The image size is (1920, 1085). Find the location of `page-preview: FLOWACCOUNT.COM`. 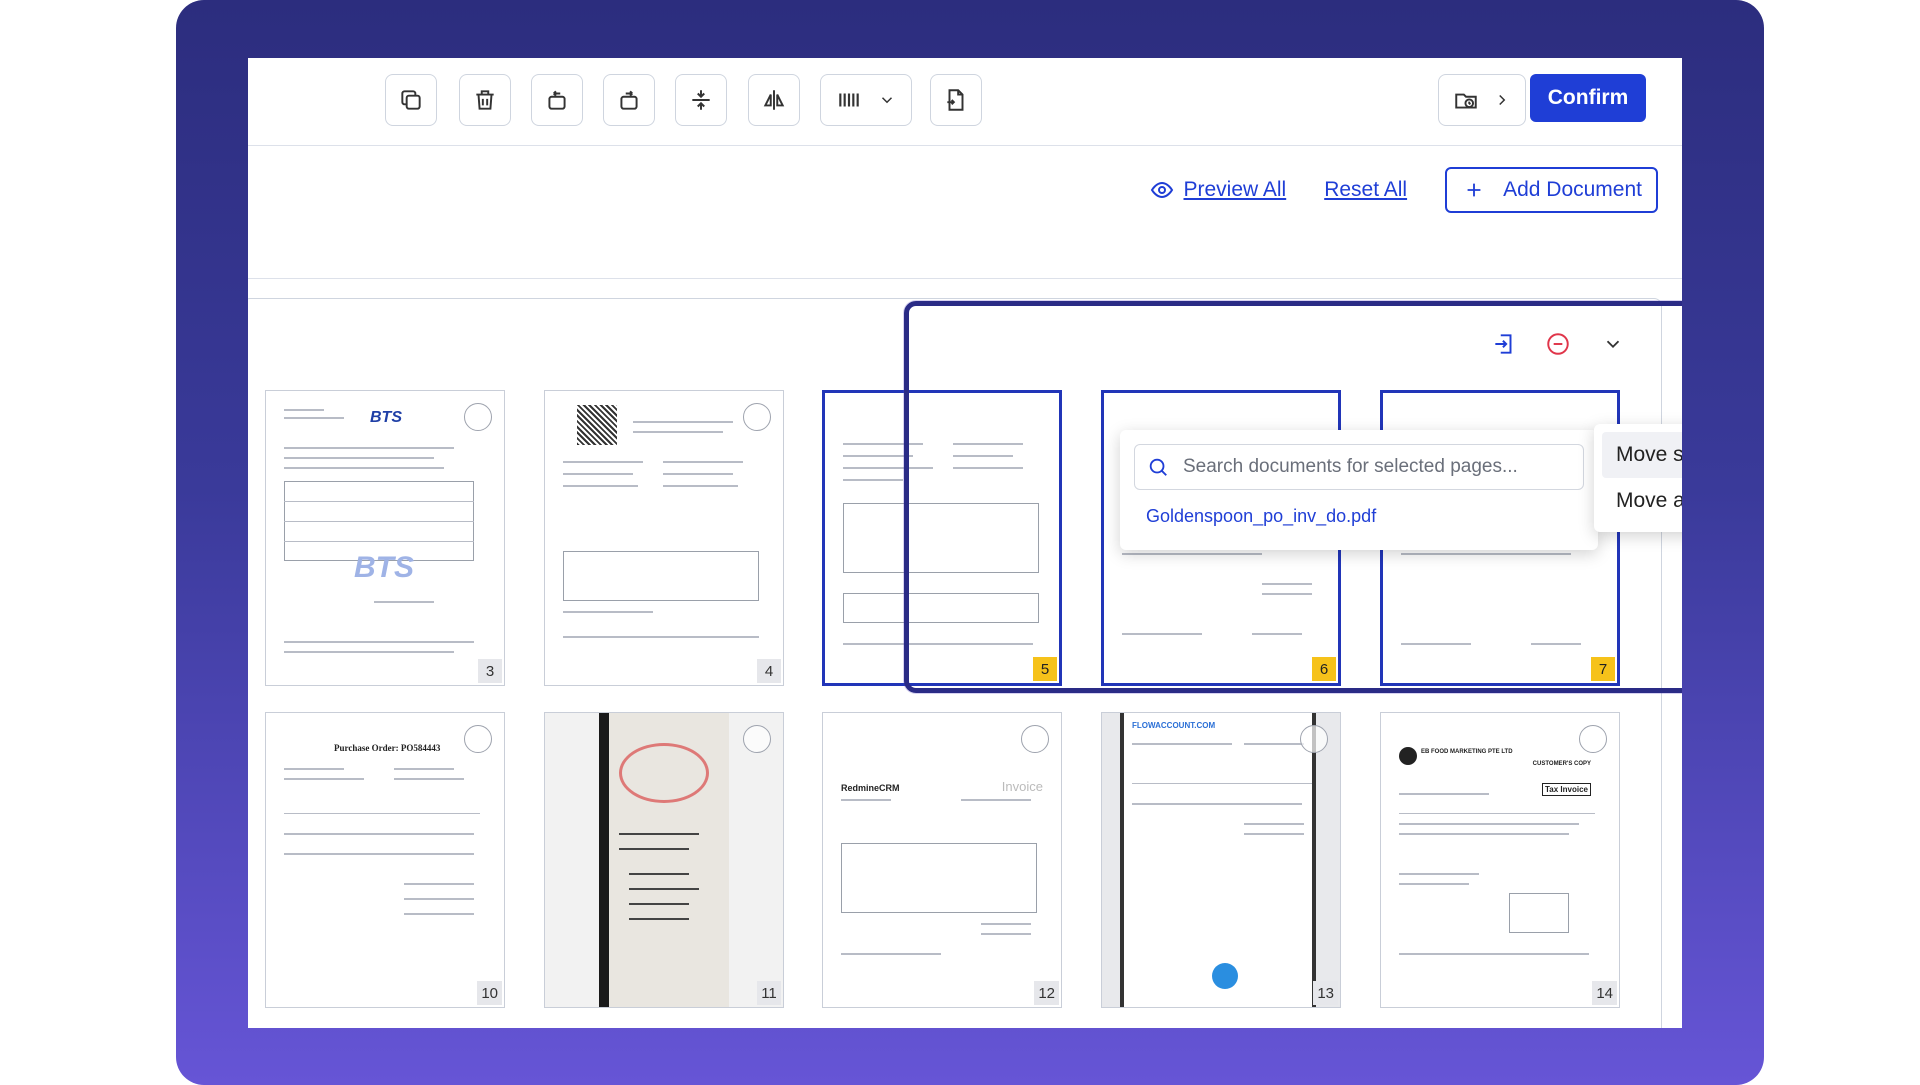

page-preview: FLOWACCOUNT.COM is located at coordinates (1218, 860).